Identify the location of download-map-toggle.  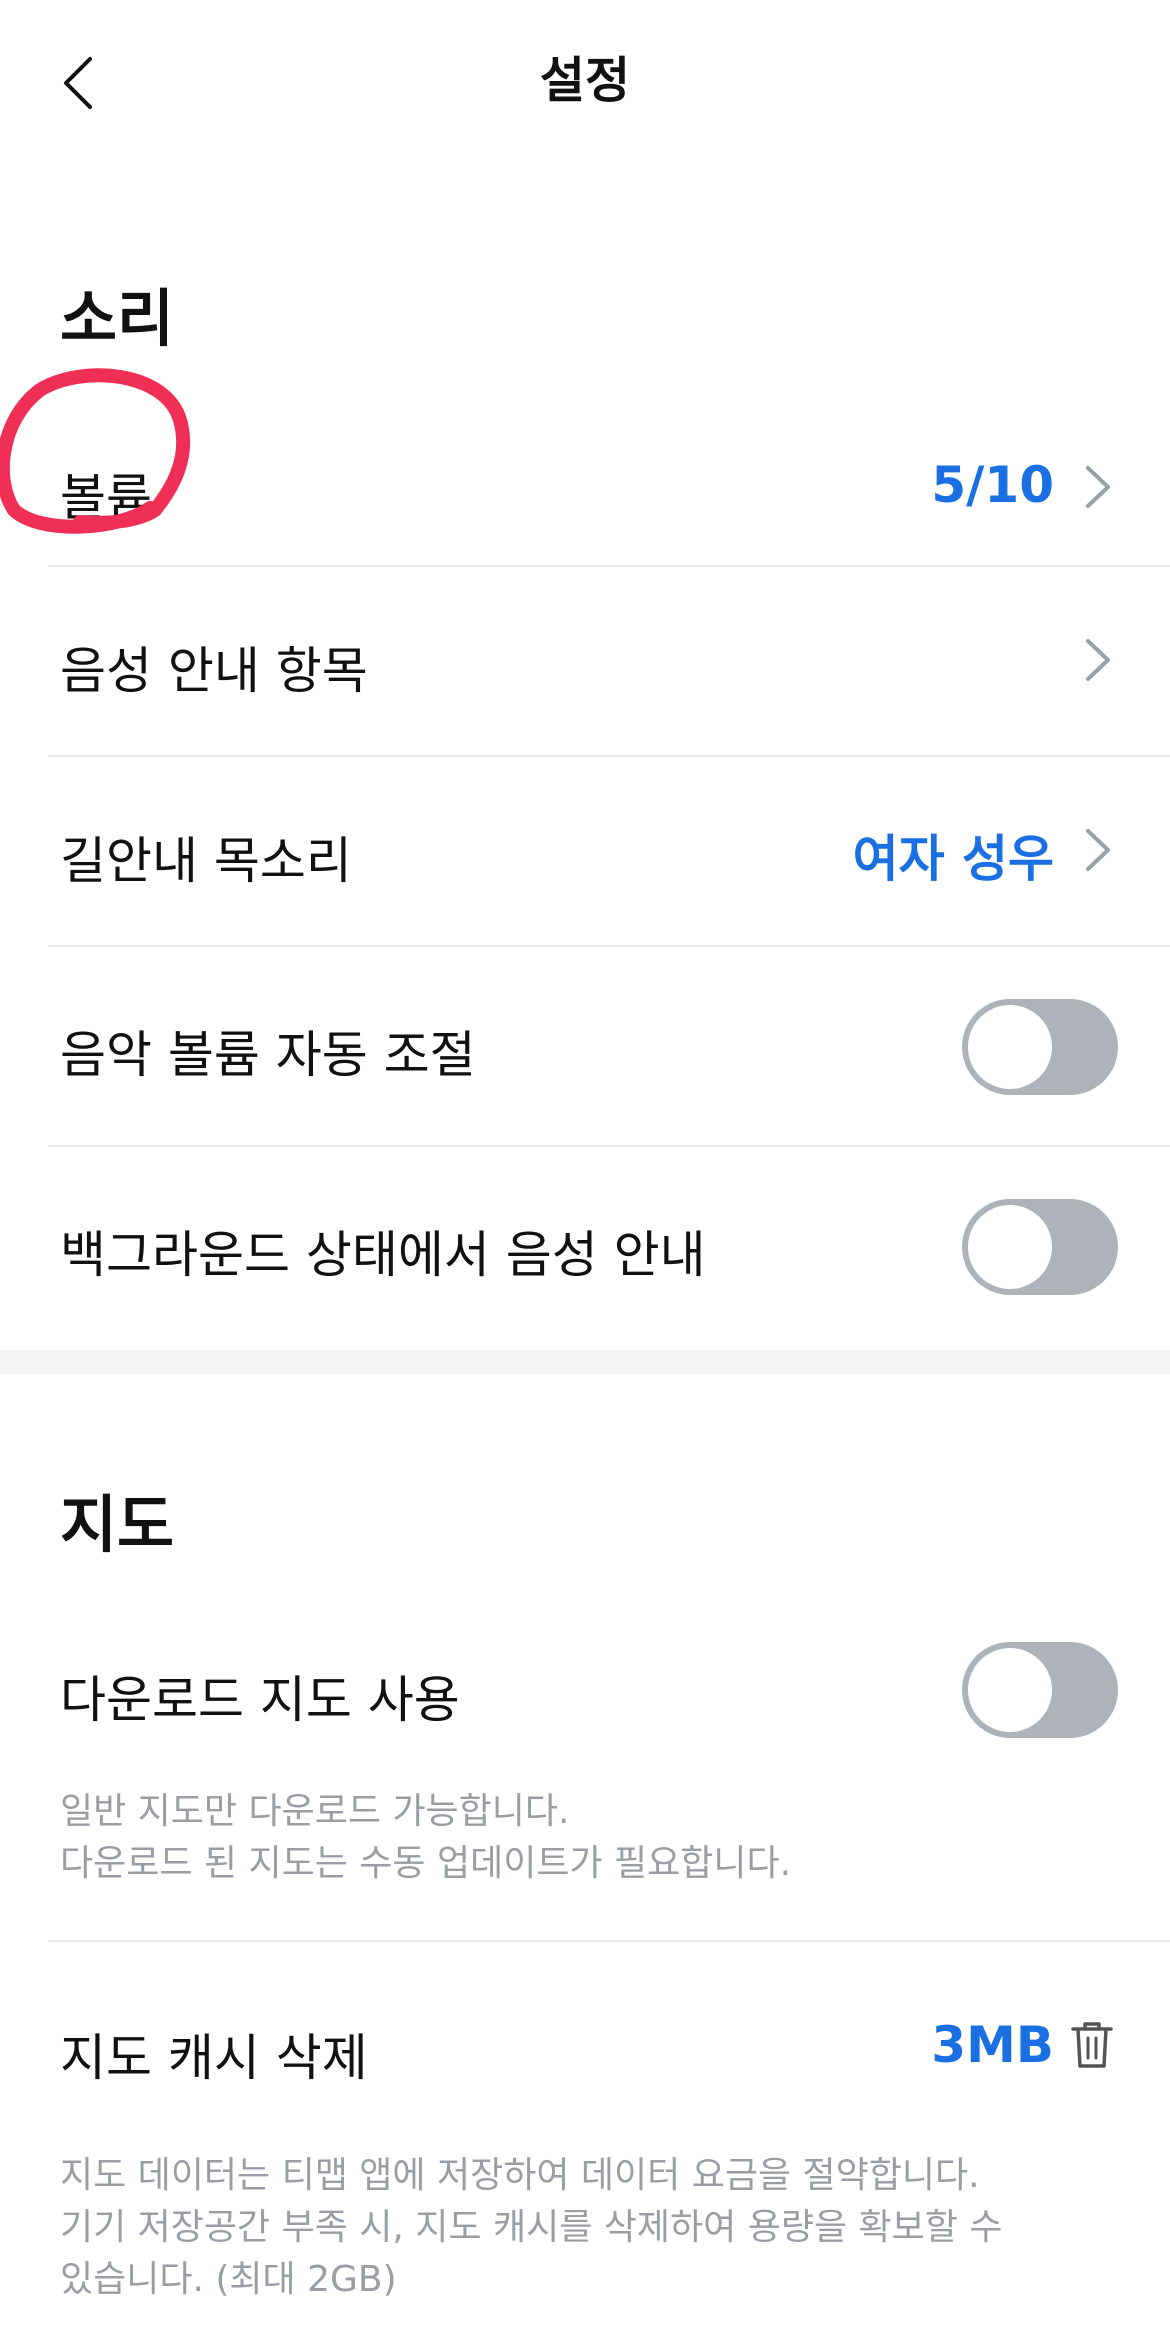
(1040, 1690).